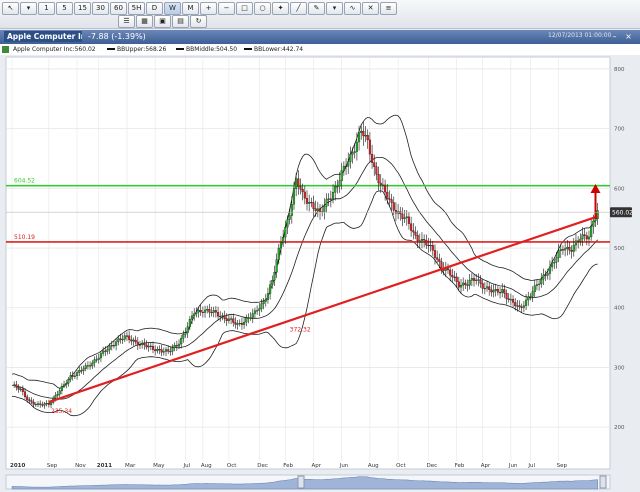 The height and width of the screenshot is (492, 640). Describe the element at coordinates (370, 8) in the screenshot. I see `delete-icon: ✕` at that location.